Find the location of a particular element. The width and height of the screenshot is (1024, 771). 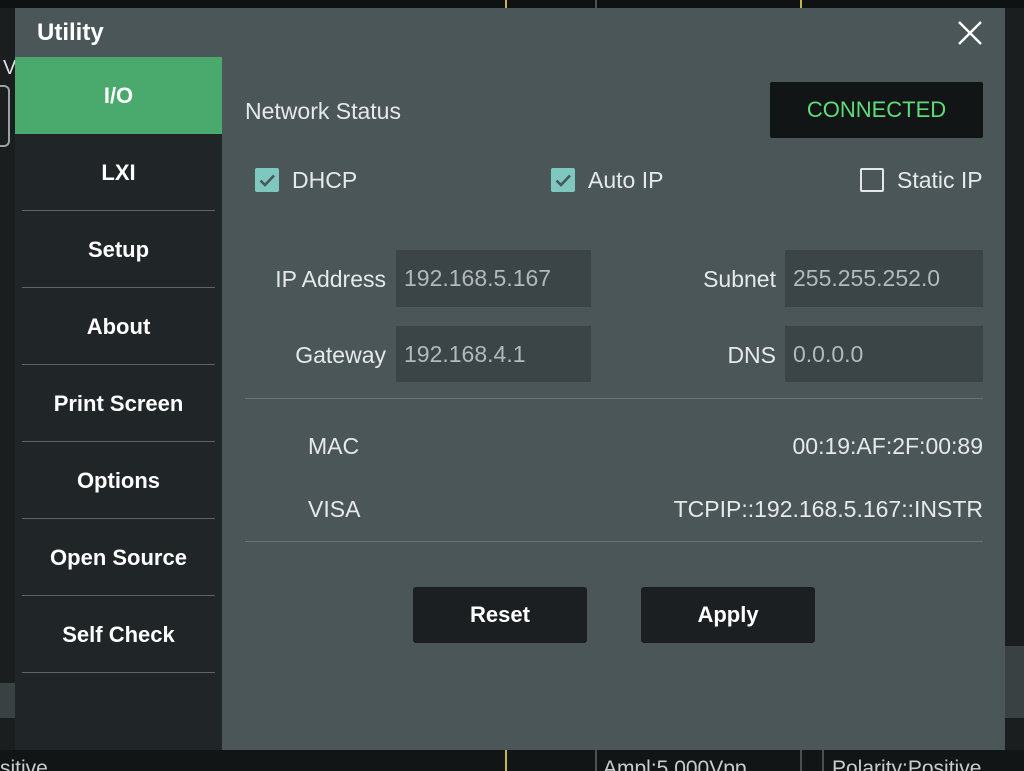

checkbox-label: Static IP is located at coordinates (940, 180).